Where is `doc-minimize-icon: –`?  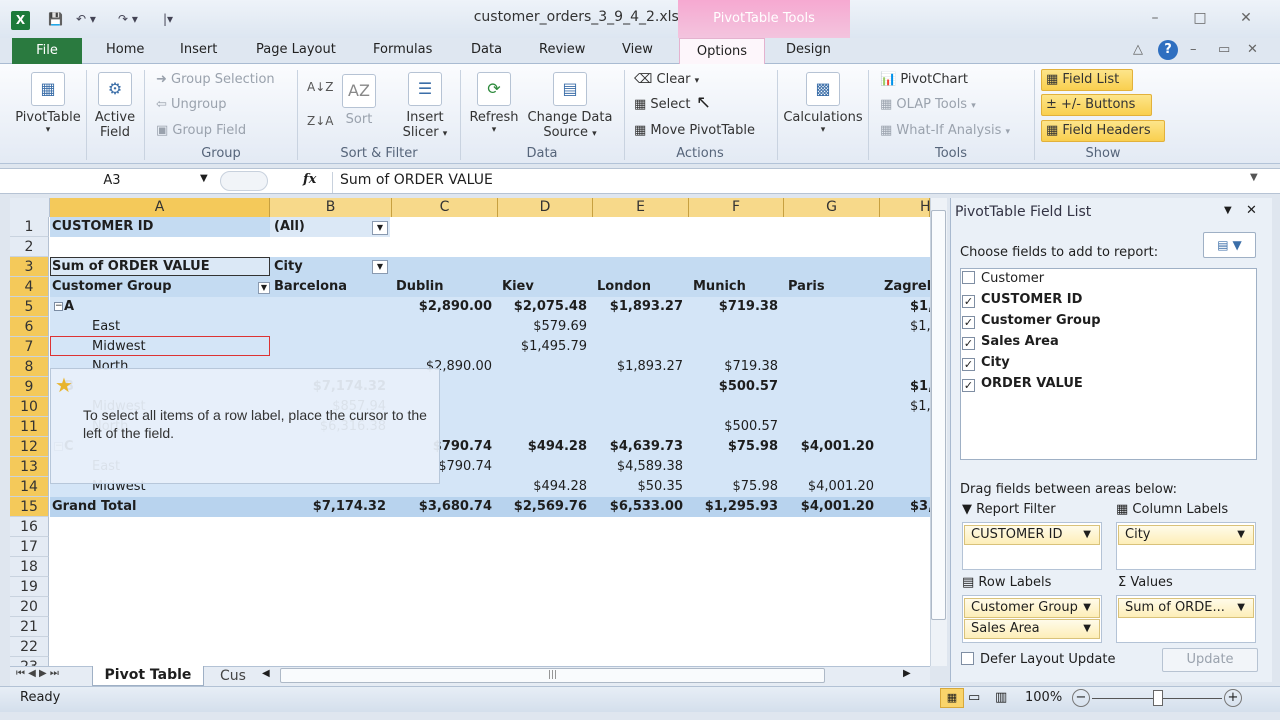
doc-minimize-icon: – is located at coordinates (1193, 49).